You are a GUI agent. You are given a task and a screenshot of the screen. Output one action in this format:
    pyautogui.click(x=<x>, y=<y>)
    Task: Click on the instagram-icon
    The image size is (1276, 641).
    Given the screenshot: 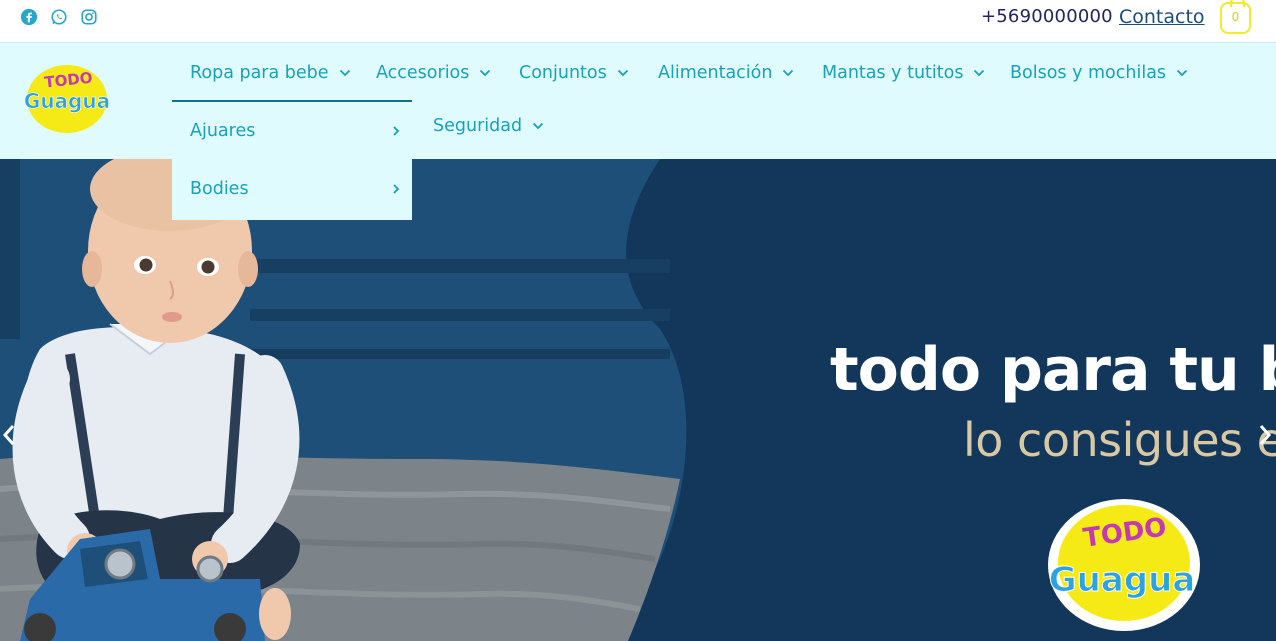 What is the action you would take?
    pyautogui.click(x=89, y=17)
    